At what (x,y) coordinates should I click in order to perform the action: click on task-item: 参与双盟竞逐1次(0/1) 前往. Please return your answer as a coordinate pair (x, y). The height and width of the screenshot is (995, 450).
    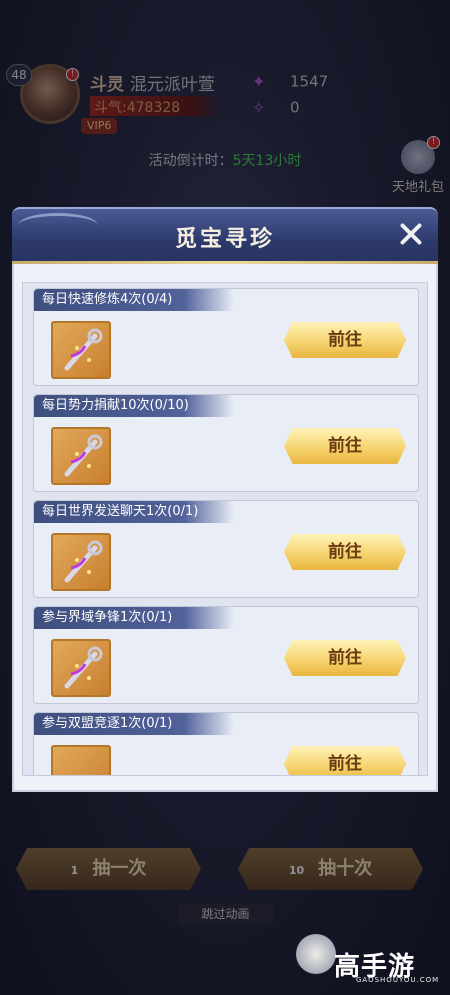
    Looking at the image, I should click on (226, 743).